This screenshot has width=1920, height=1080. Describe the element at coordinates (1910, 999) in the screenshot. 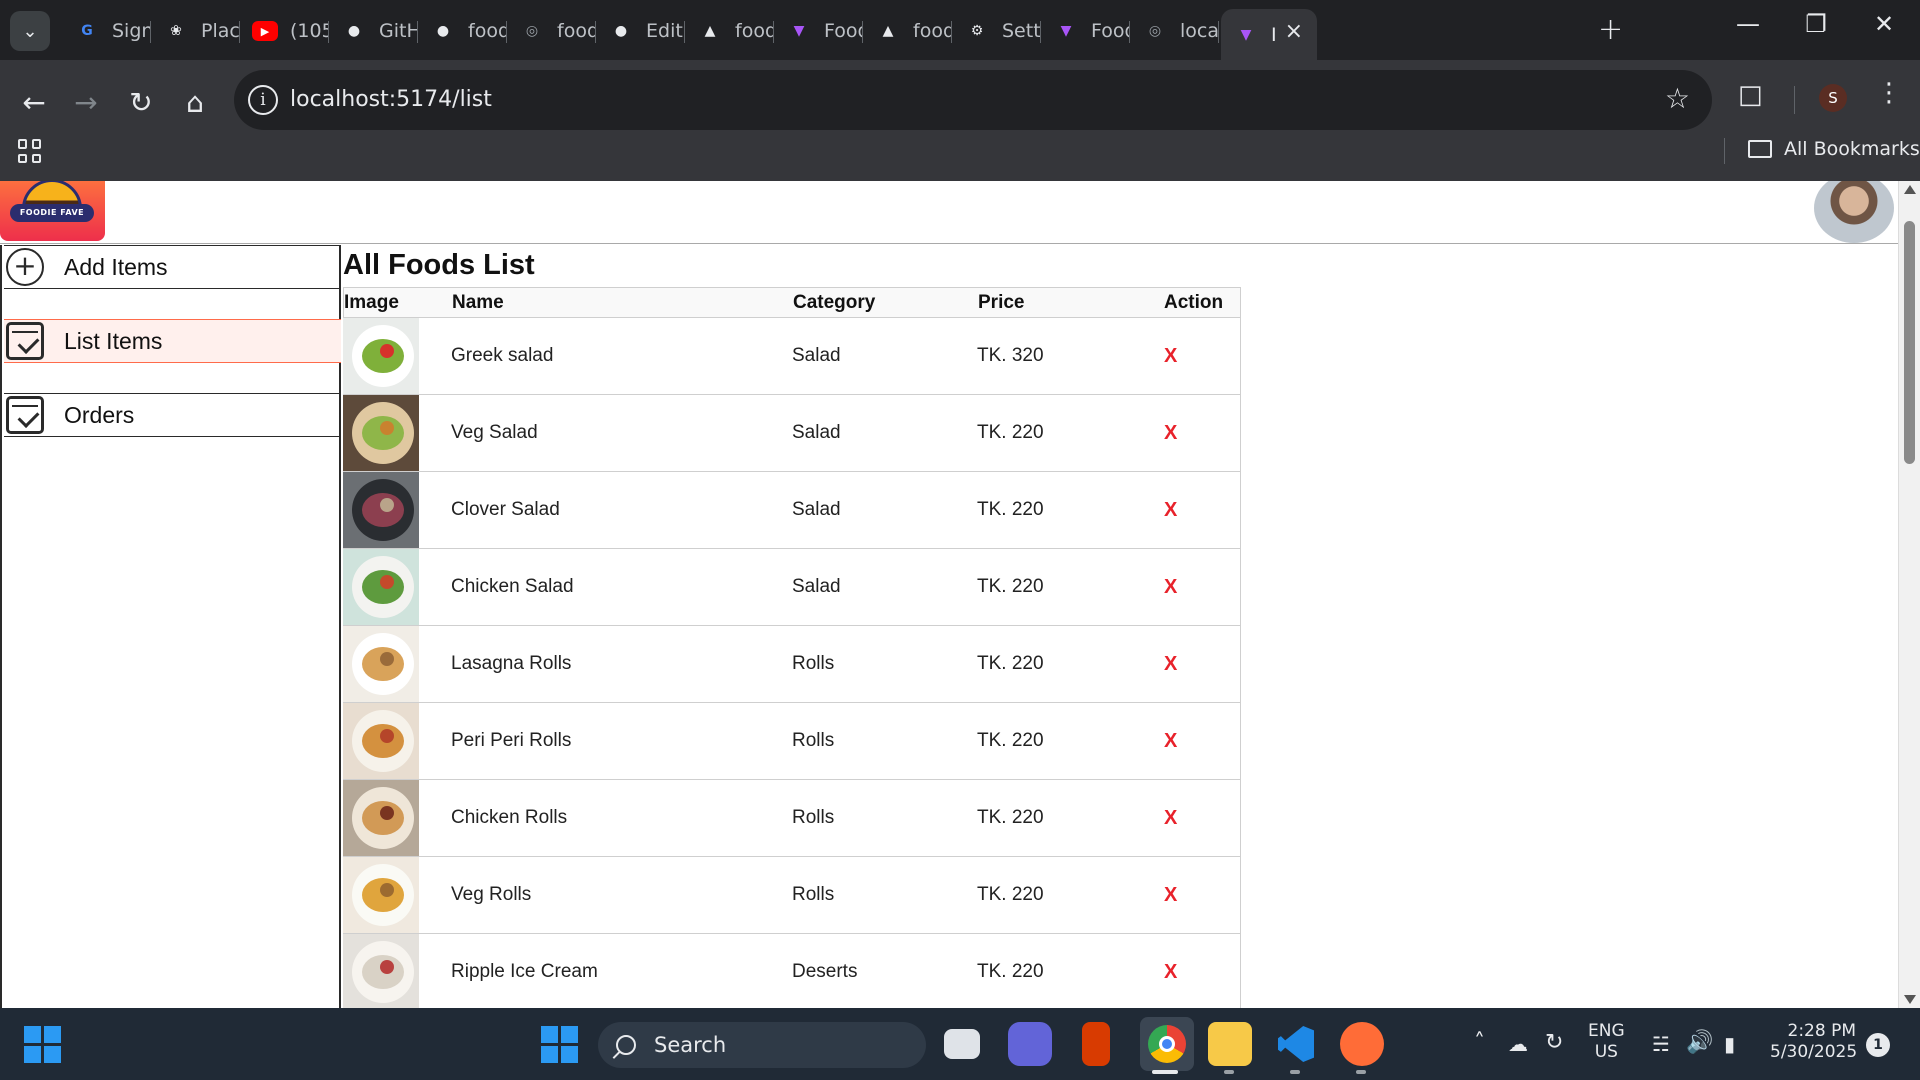

I see `scroll-down-arrow-icon` at that location.